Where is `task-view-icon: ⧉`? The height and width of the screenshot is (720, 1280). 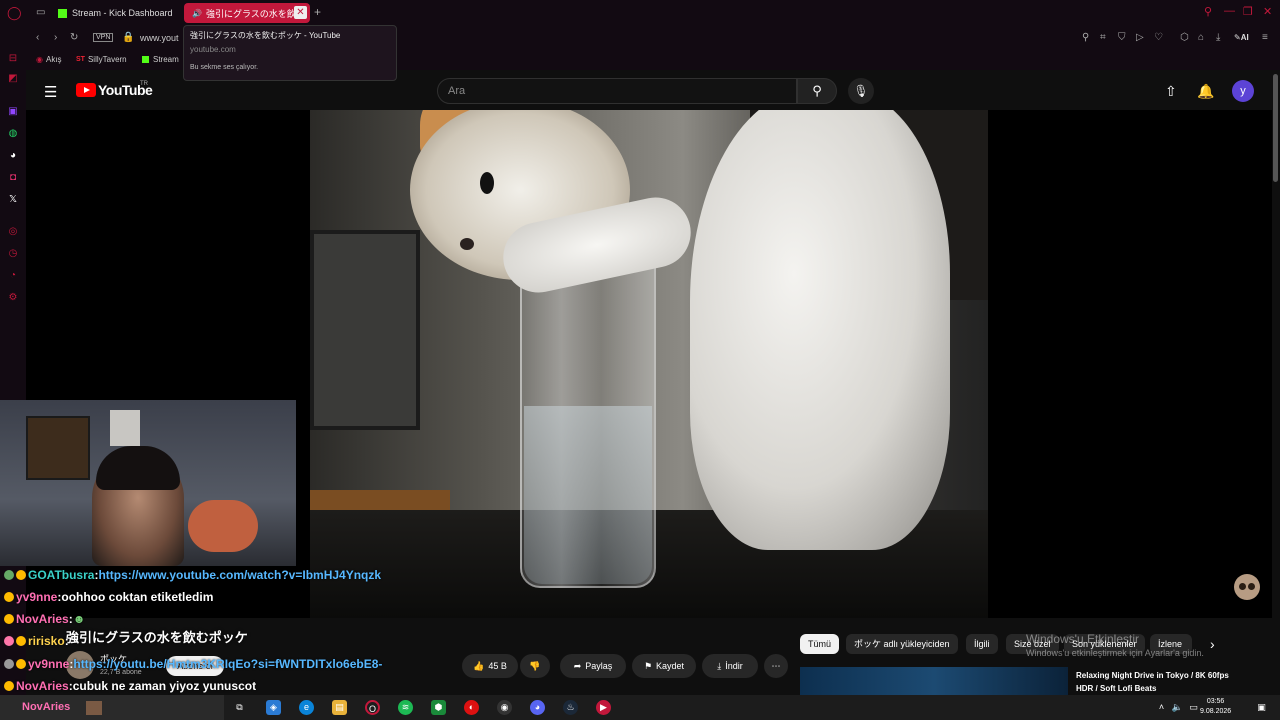 task-view-icon: ⧉ is located at coordinates (239, 707).